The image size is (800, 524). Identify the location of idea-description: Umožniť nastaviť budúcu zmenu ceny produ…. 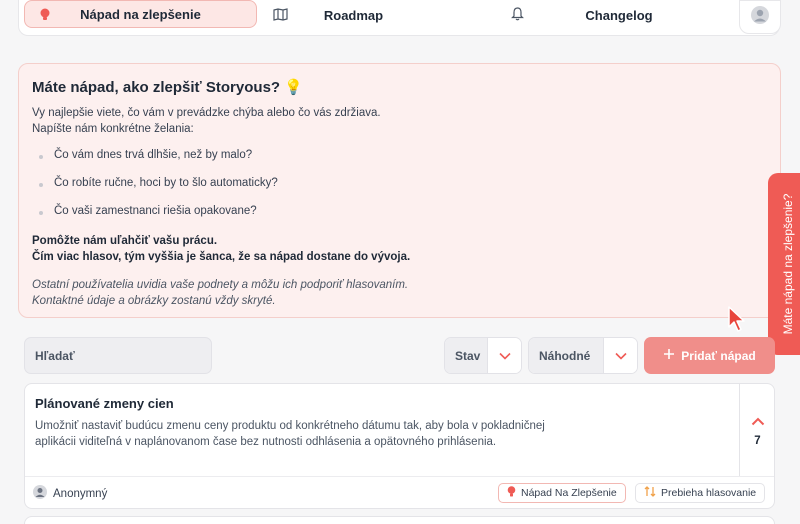
(290, 434).